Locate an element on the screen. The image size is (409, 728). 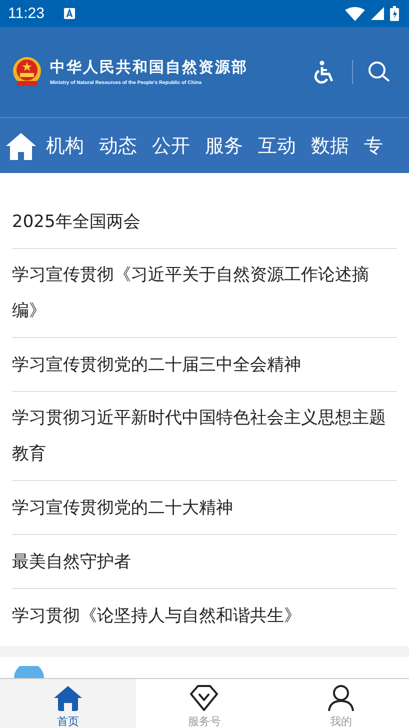
channel-tab: 动态 is located at coordinates (118, 145).